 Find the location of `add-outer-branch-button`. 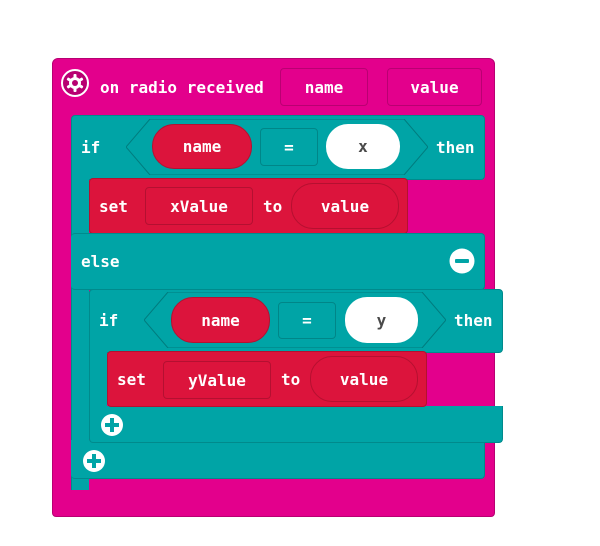

add-outer-branch-button is located at coordinates (94, 461).